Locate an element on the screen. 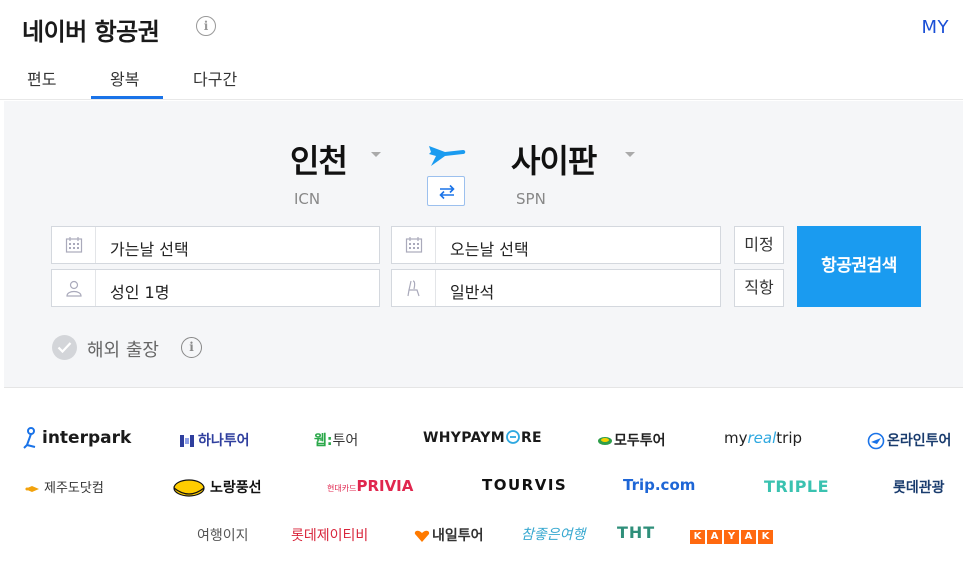  tab-round-trip: 왕복 is located at coordinates (124, 78).